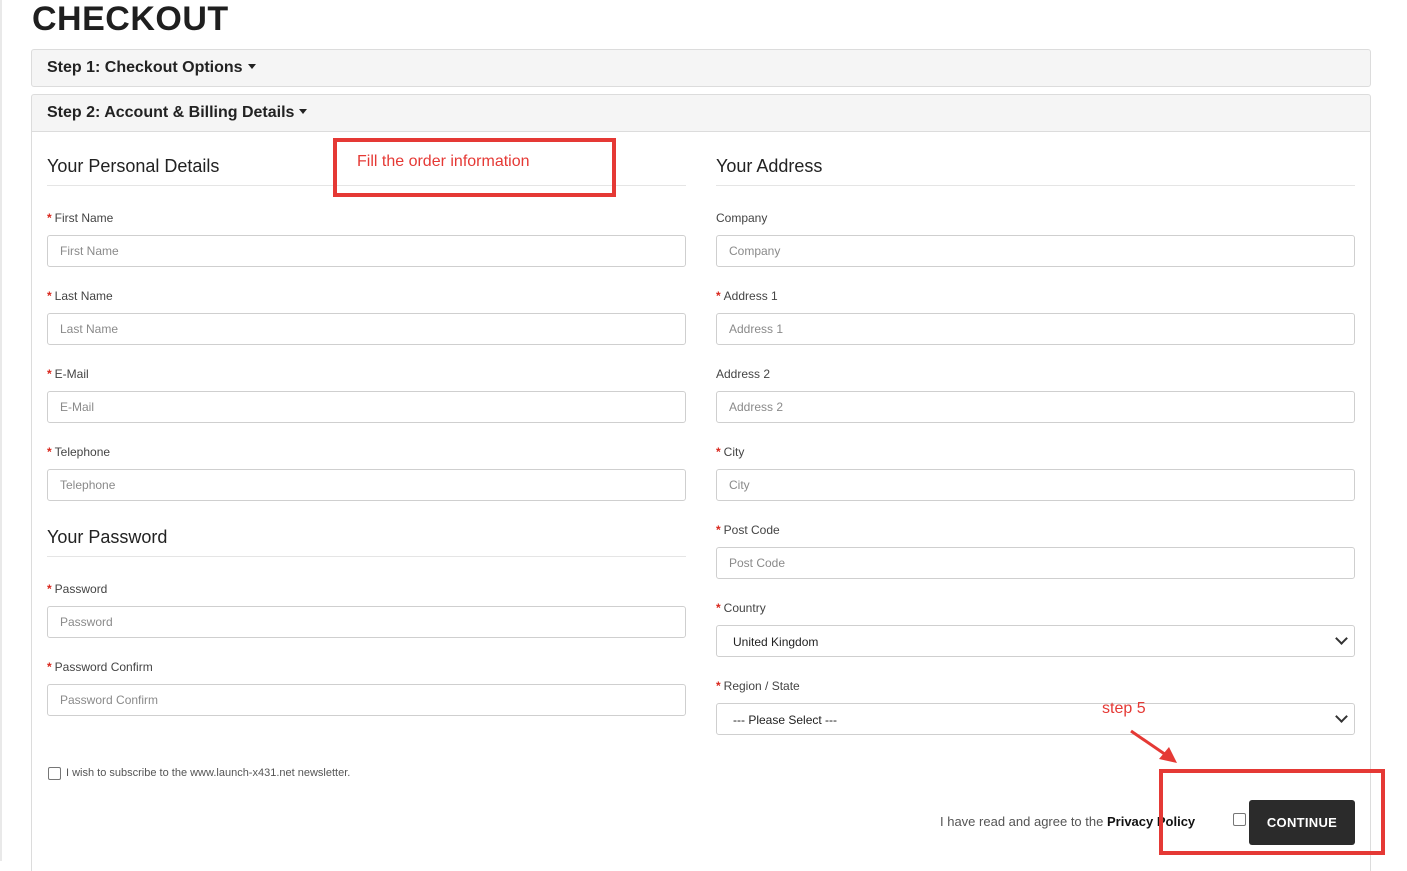 The image size is (1407, 871). I want to click on country-select-value: United Kingdom, so click(776, 642).